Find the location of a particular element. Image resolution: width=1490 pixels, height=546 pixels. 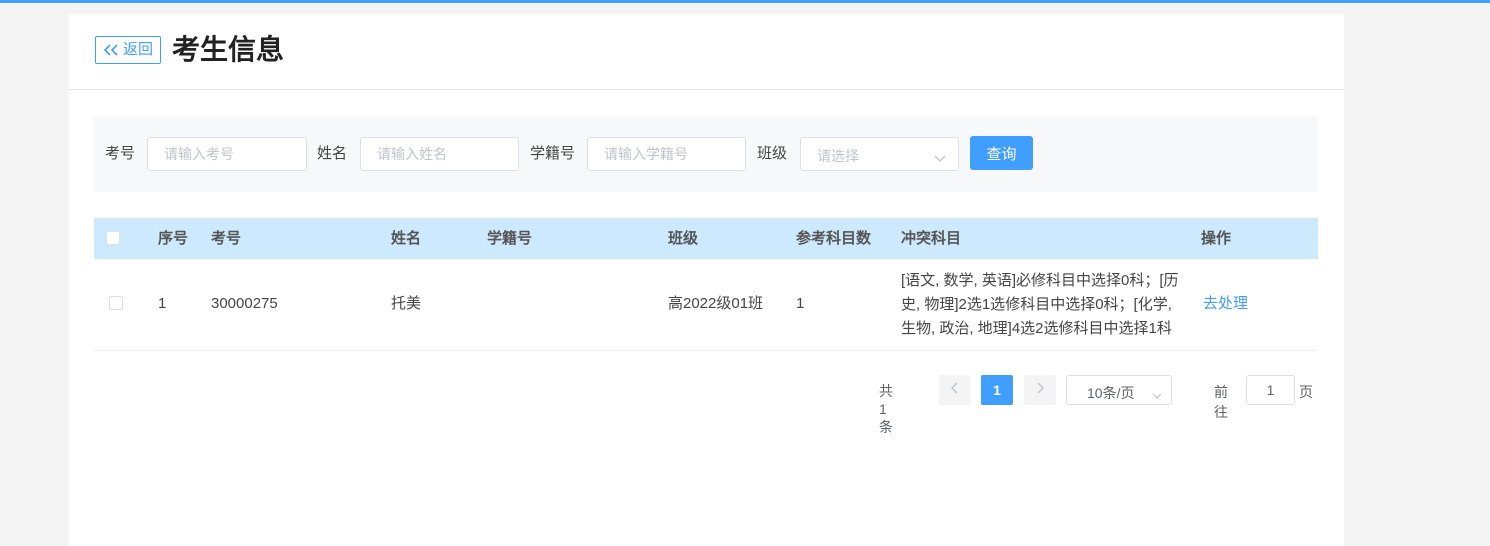

row-subject-count: 1 is located at coordinates (800, 303).